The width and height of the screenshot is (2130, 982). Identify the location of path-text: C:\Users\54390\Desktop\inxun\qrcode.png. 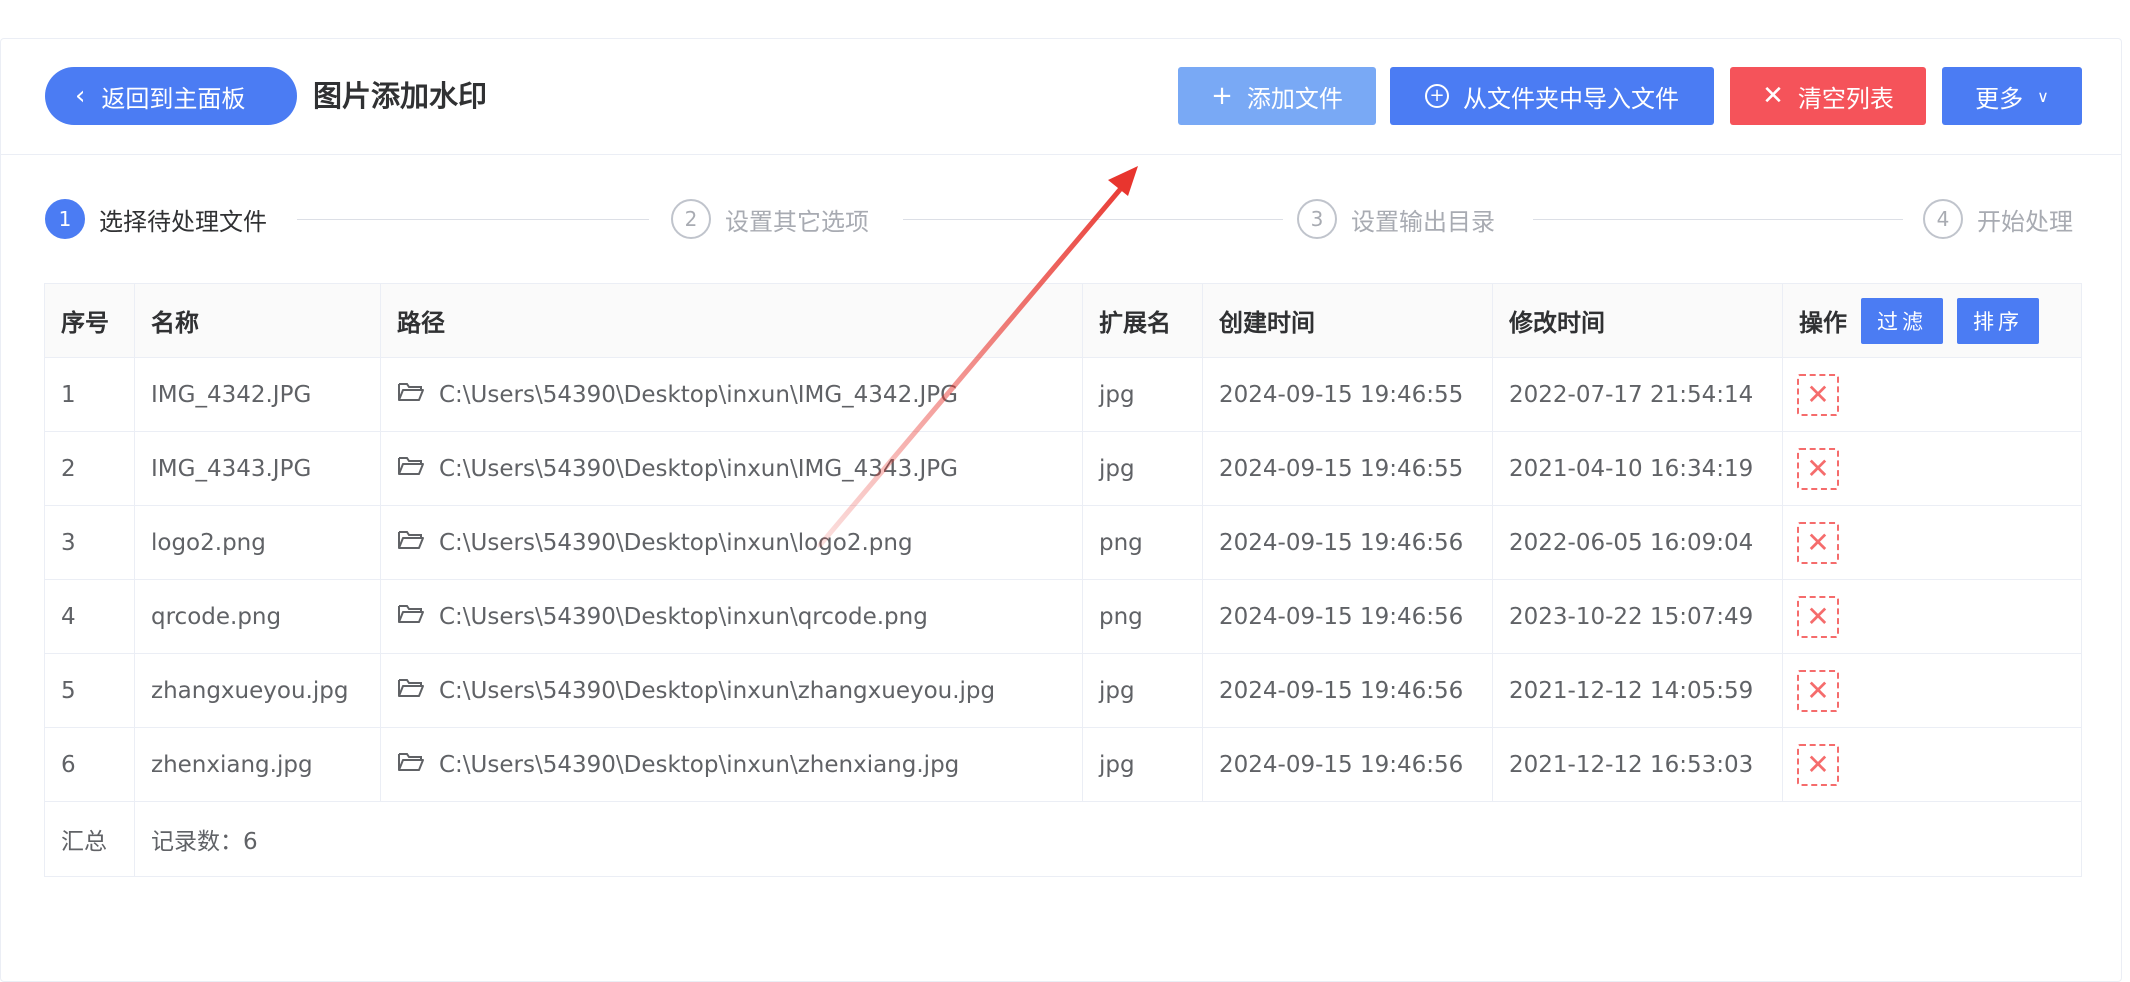
(683, 616).